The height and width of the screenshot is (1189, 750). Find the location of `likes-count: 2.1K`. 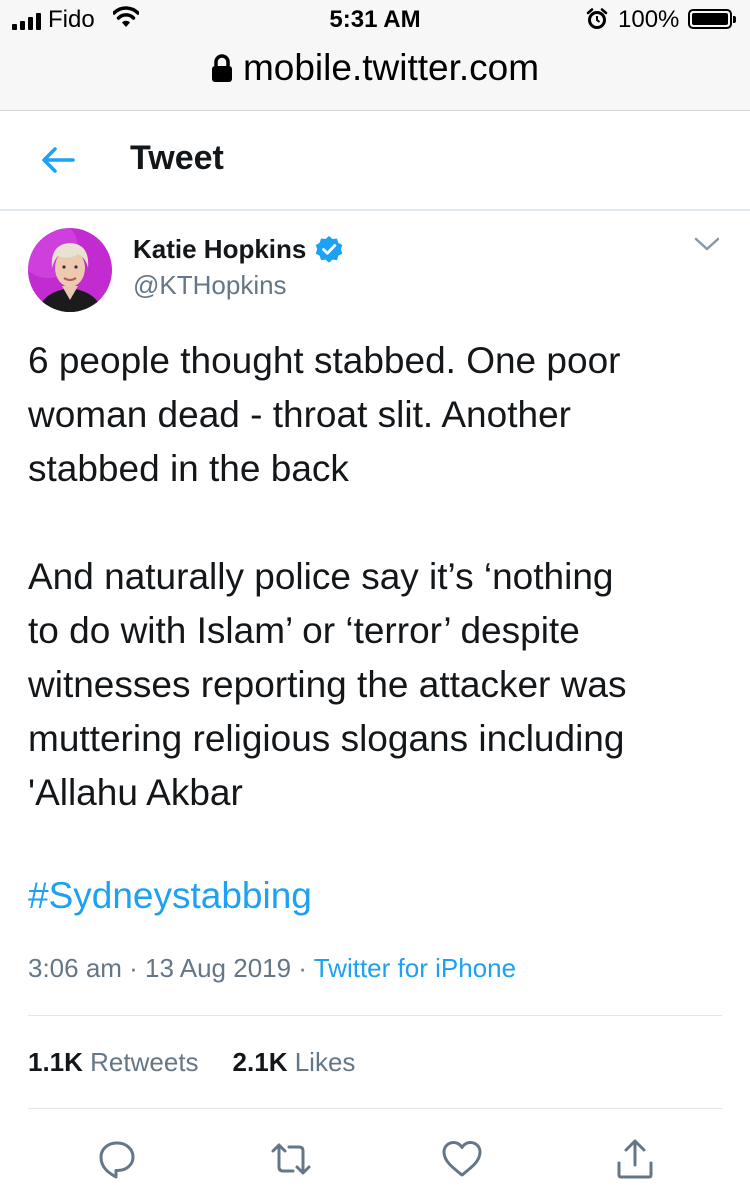

likes-count: 2.1K is located at coordinates (260, 1062).